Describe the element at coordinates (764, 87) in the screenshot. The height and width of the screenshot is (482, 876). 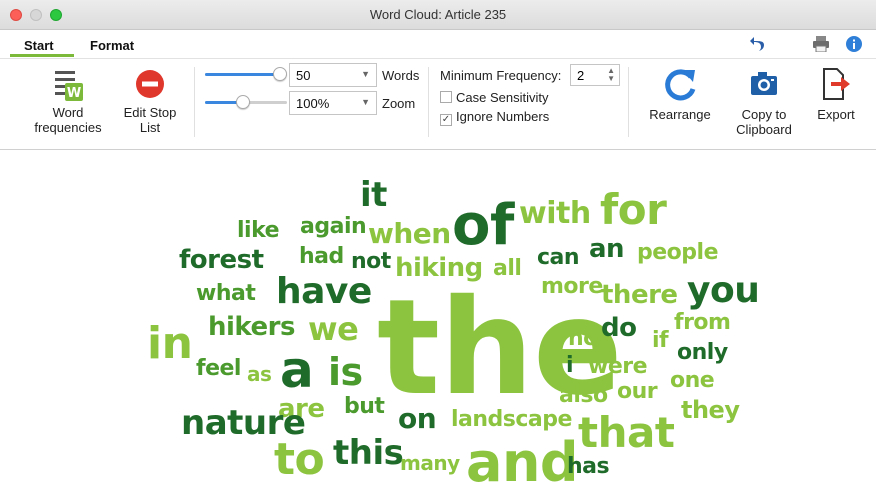
I see `camera-icon` at that location.